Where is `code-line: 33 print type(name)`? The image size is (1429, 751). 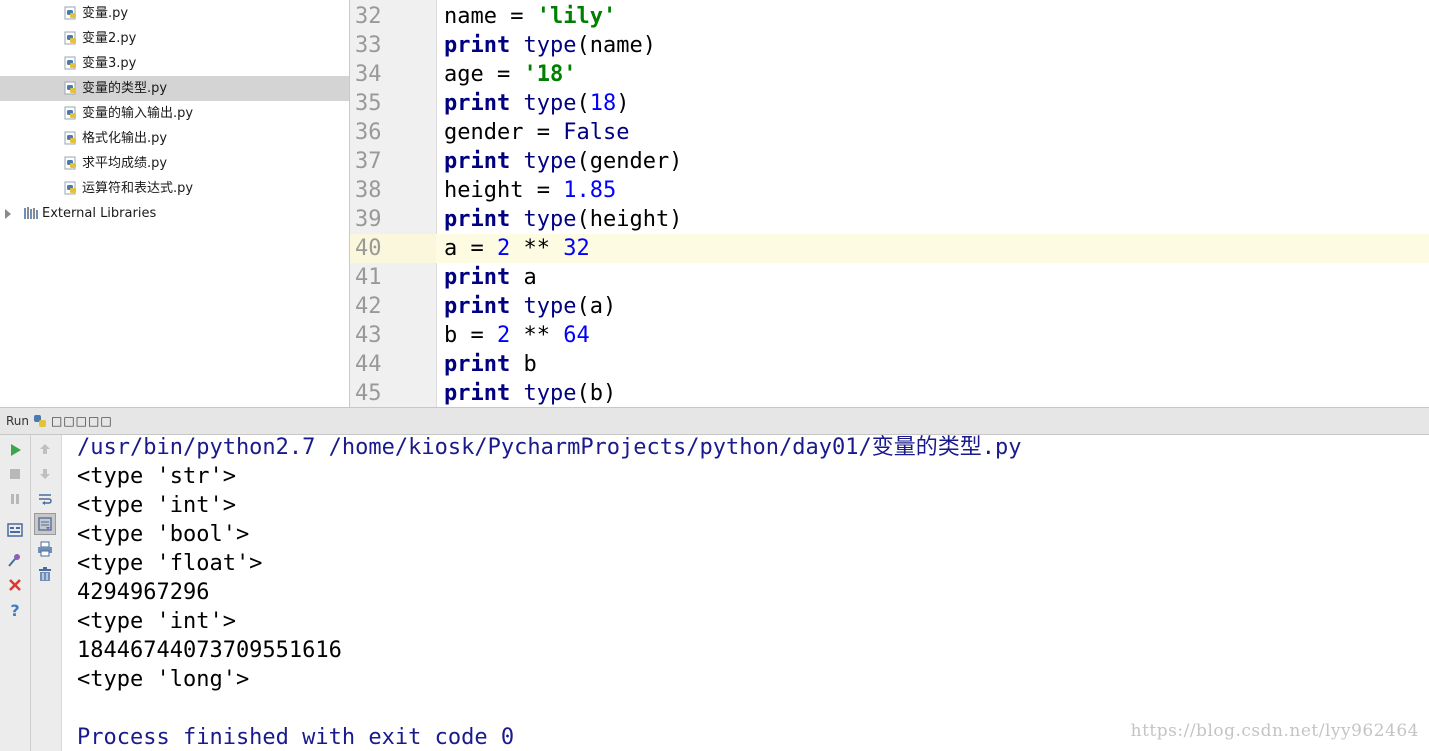 code-line: 33 print type(name) is located at coordinates (889, 45).